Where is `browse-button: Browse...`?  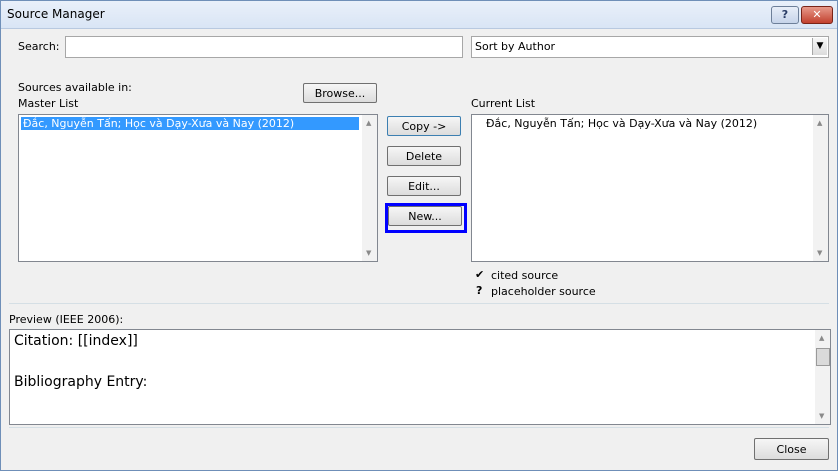 browse-button: Browse... is located at coordinates (340, 93).